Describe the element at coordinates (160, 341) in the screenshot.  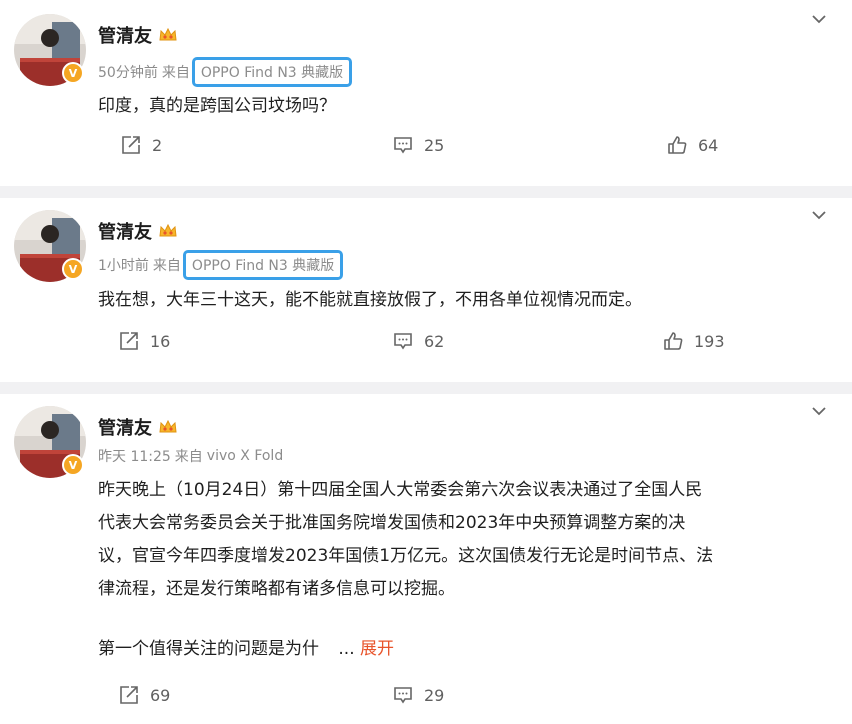
I see `repost-count: 16` at that location.